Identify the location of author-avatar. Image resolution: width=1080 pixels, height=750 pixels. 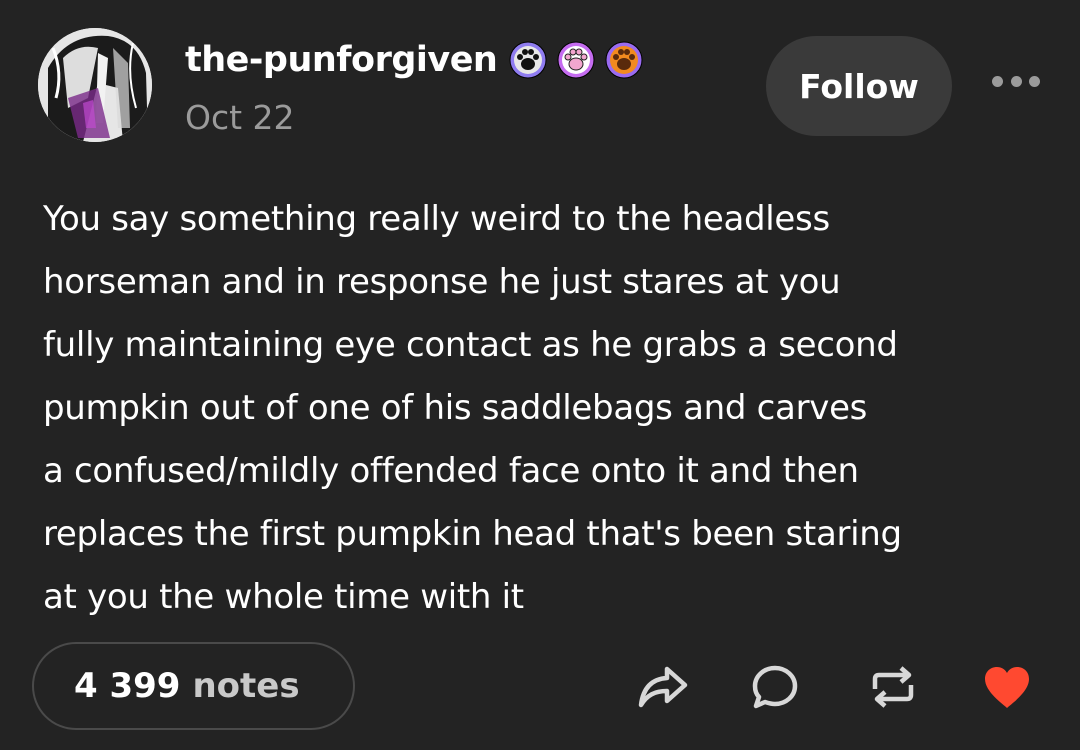
(95, 85).